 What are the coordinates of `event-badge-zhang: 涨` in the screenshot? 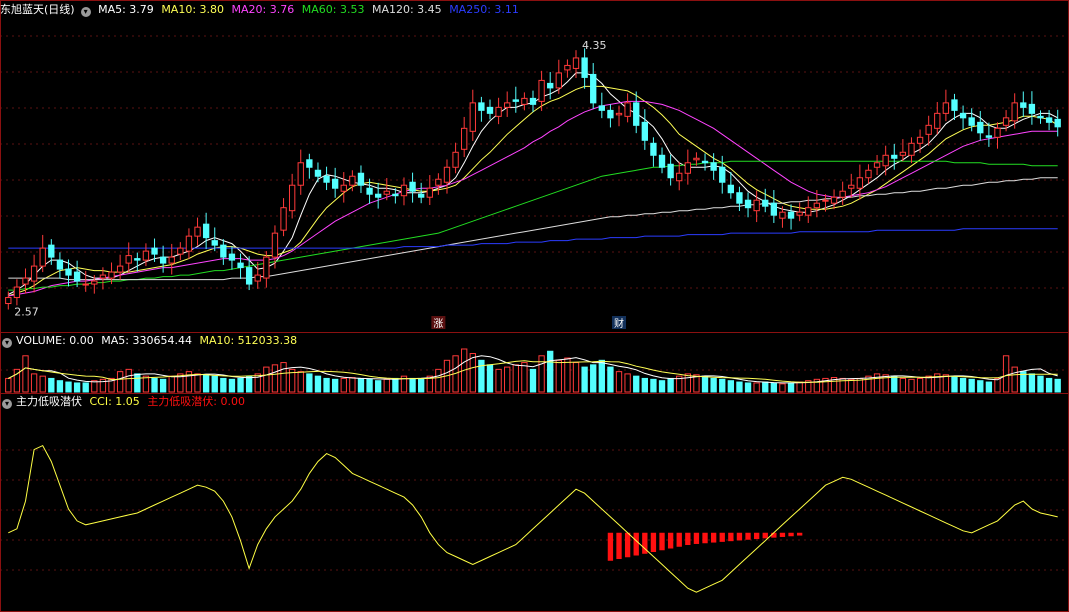 It's located at (438, 324).